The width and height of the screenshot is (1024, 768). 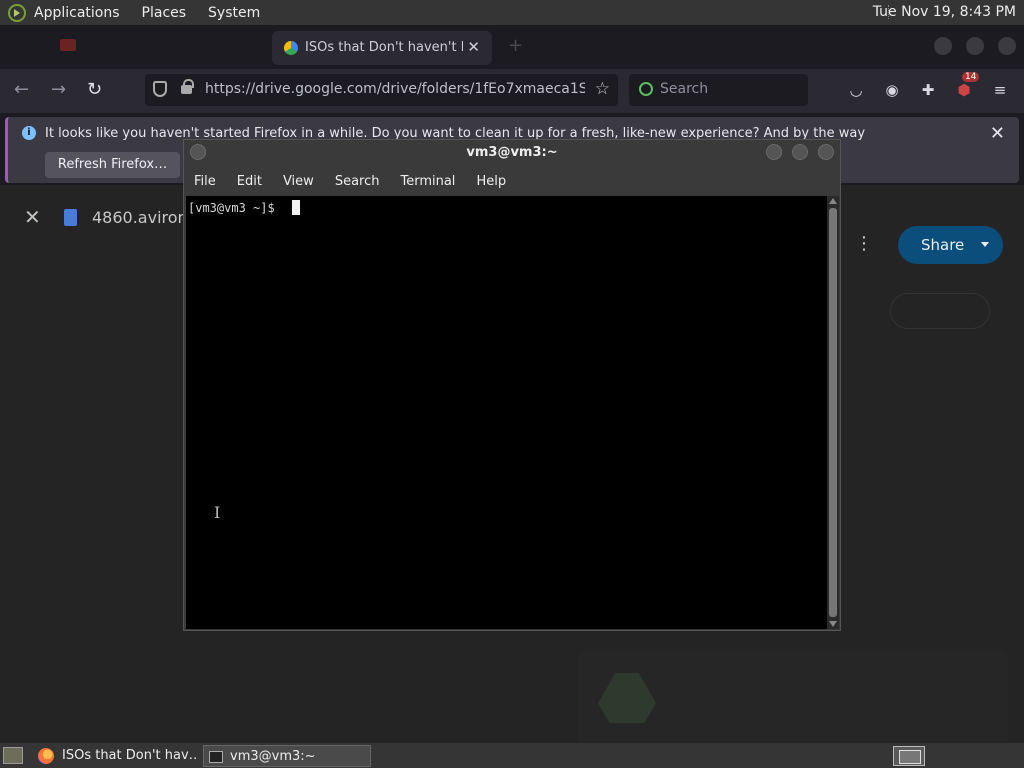 I want to click on menu-terminal: Terminal, so click(x=427, y=181).